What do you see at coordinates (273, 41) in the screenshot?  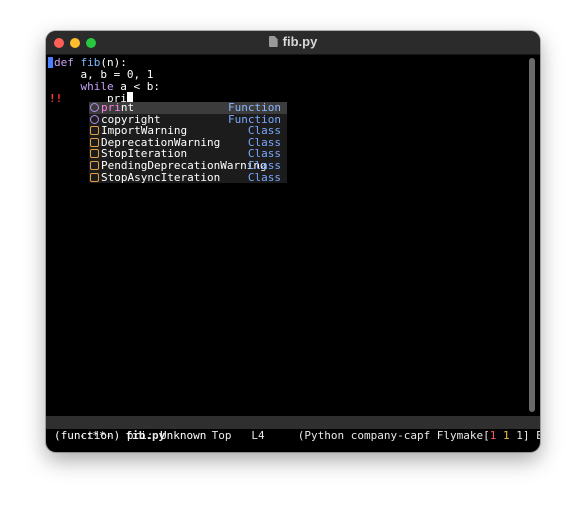 I see `document-icon` at bounding box center [273, 41].